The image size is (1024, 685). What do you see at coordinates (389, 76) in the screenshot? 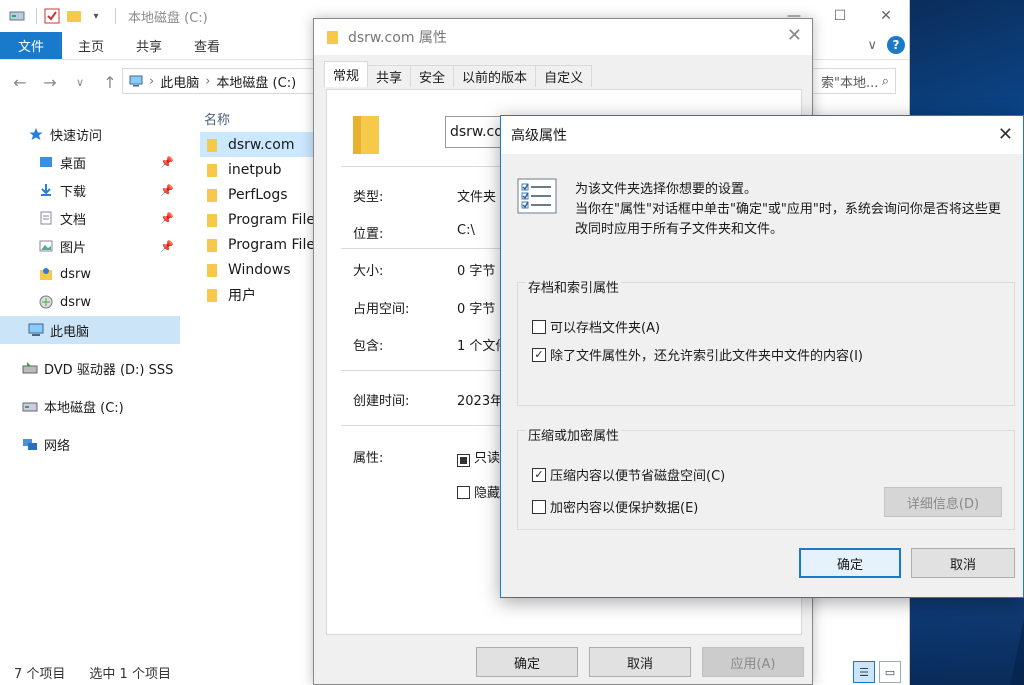
I see `tab-sharing: 共享` at bounding box center [389, 76].